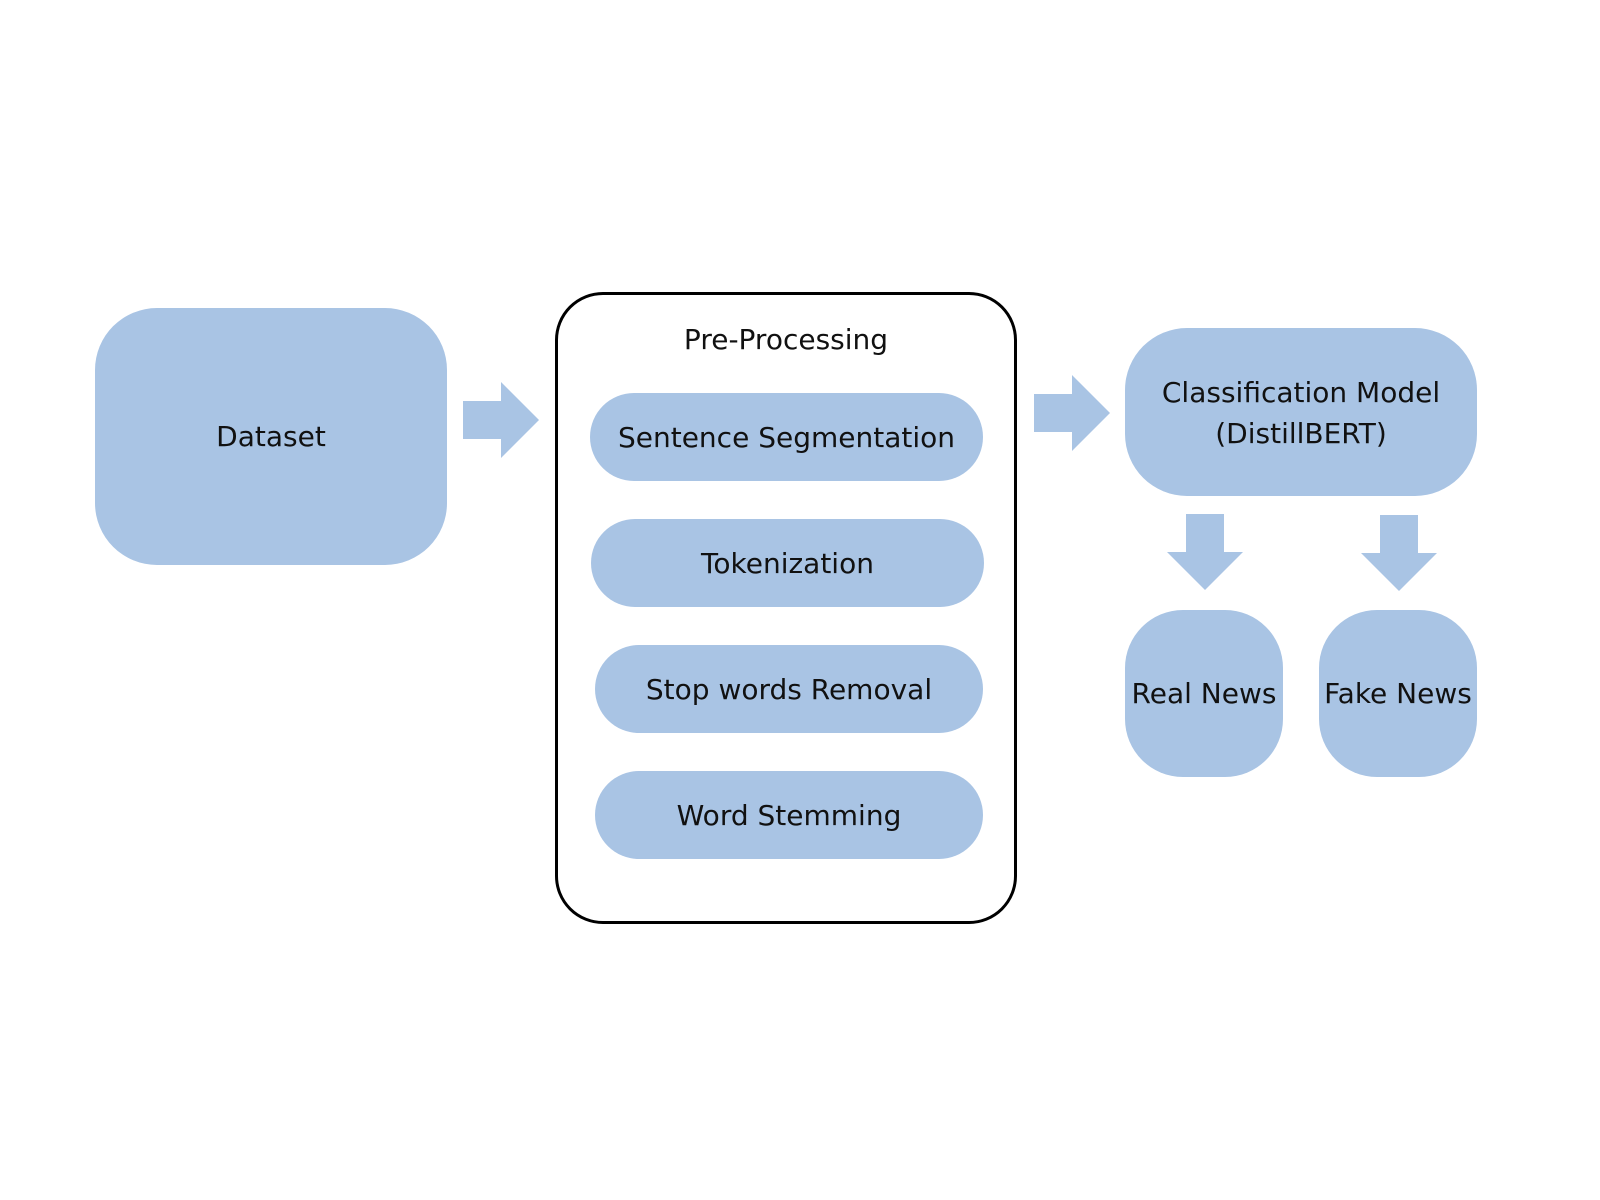 This screenshot has height=1200, width=1600. I want to click on step-stop-words-removal: Stop words Removal, so click(789, 689).